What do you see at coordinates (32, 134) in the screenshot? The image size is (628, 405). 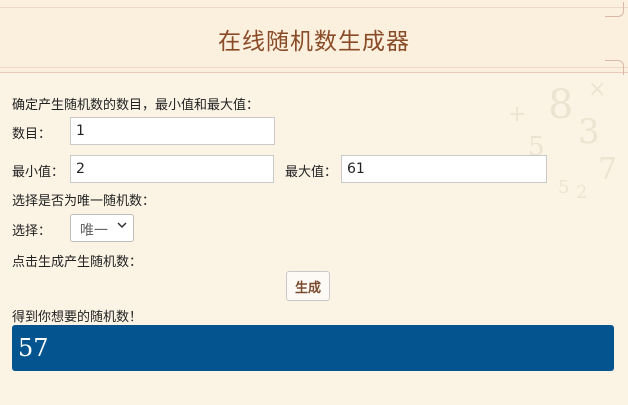 I see `count-label: 数目：` at bounding box center [32, 134].